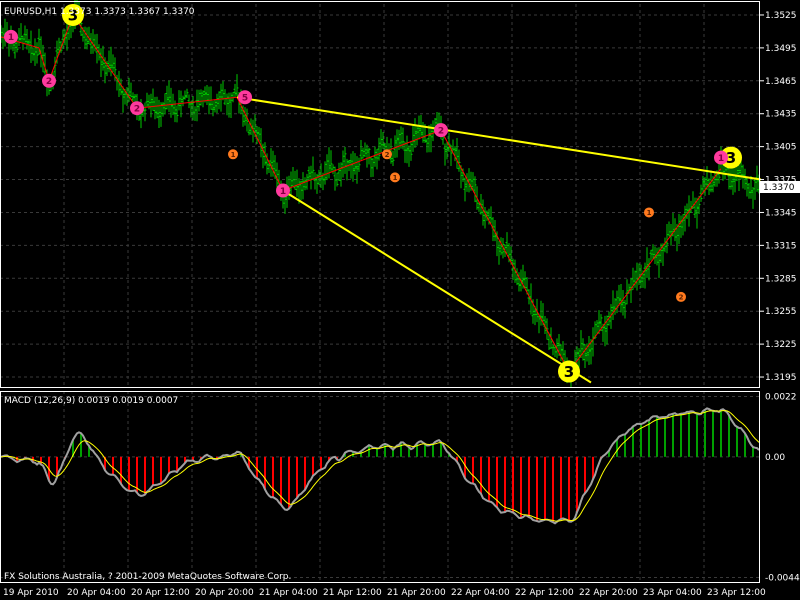 The height and width of the screenshot is (600, 800). Describe the element at coordinates (781, 148) in the screenshot. I see `y-tick-label: 1.3405` at that location.